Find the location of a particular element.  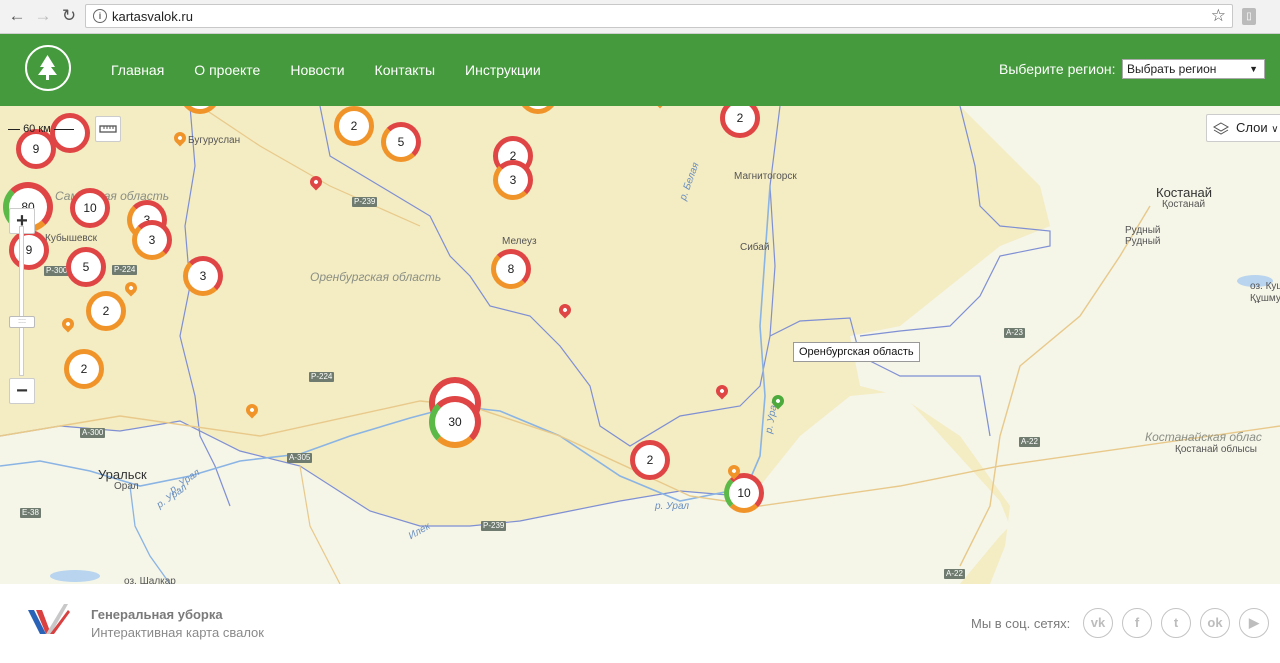

lake-shalkar: оз. Шалкар is located at coordinates (150, 580).